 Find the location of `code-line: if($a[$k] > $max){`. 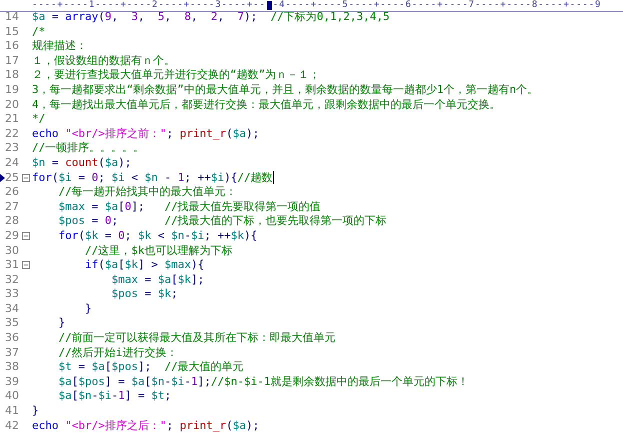

code-line: if($a[$k] > $max){ is located at coordinates (144, 265).